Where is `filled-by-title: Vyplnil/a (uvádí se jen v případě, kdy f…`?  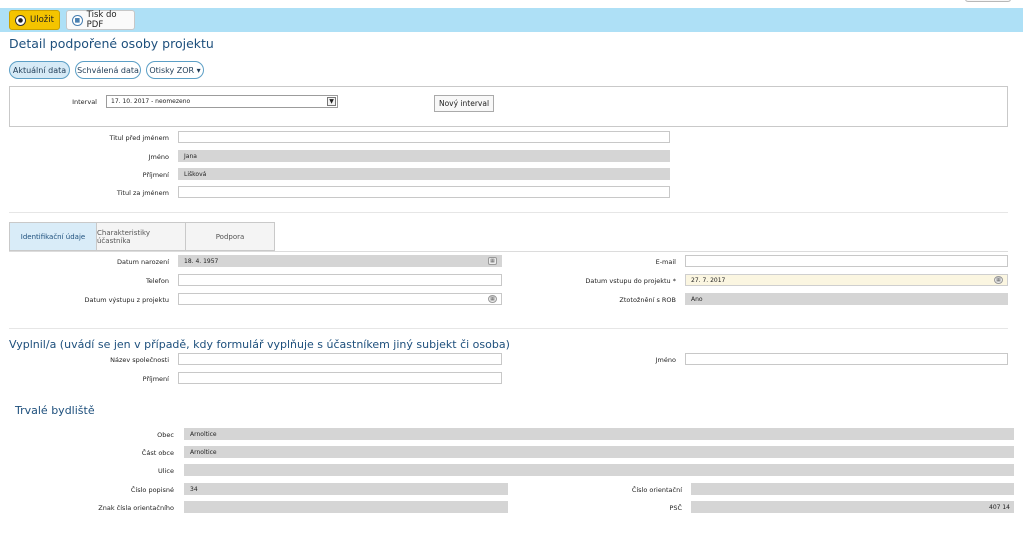
filled-by-title: Vyplnil/a (uvádí se jen v případě, kdy f… is located at coordinates (259, 344).